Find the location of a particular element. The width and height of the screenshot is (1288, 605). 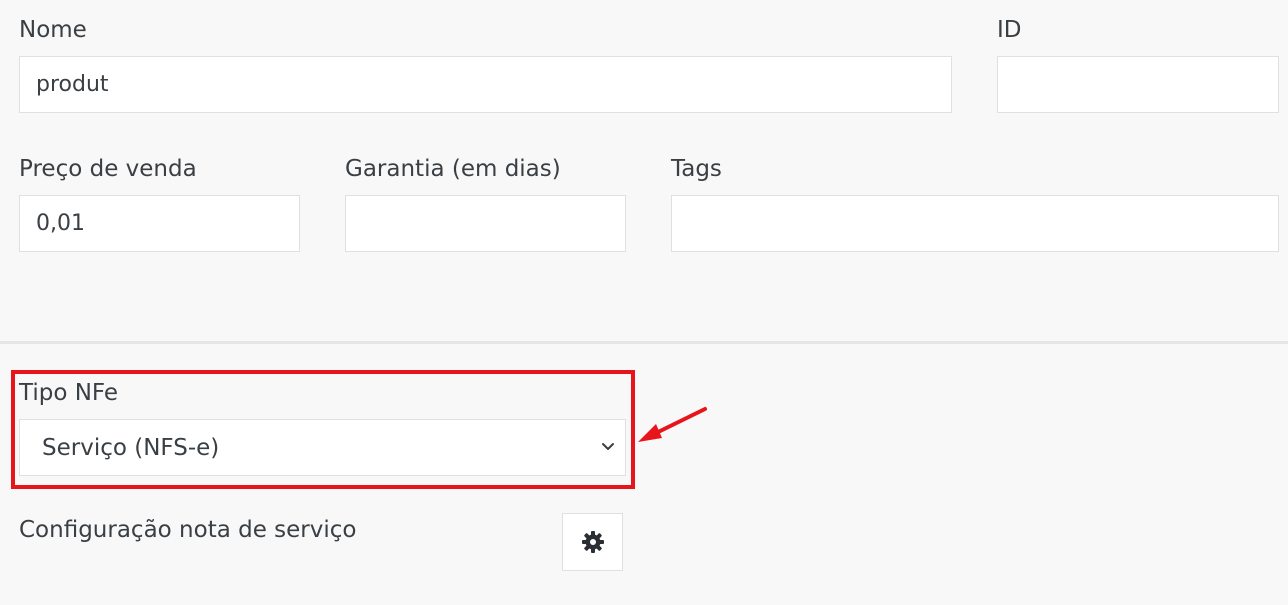

arrow-icon is located at coordinates (672, 424).